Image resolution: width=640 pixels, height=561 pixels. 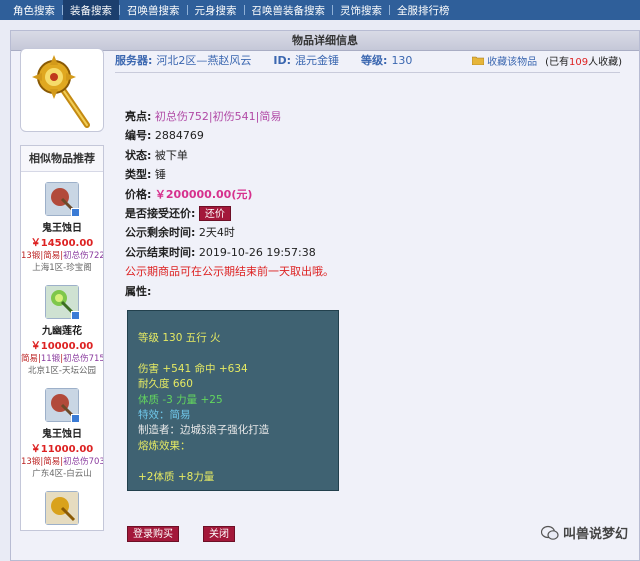 What do you see at coordinates (91, 10) in the screenshot?
I see `tab-equipment-search: 装备搜索` at bounding box center [91, 10].